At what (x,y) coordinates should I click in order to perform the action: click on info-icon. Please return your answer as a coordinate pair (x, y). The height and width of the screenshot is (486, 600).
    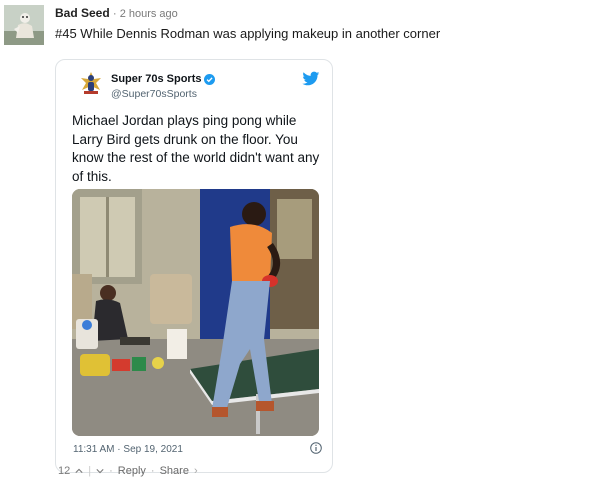
    Looking at the image, I should click on (316, 448).